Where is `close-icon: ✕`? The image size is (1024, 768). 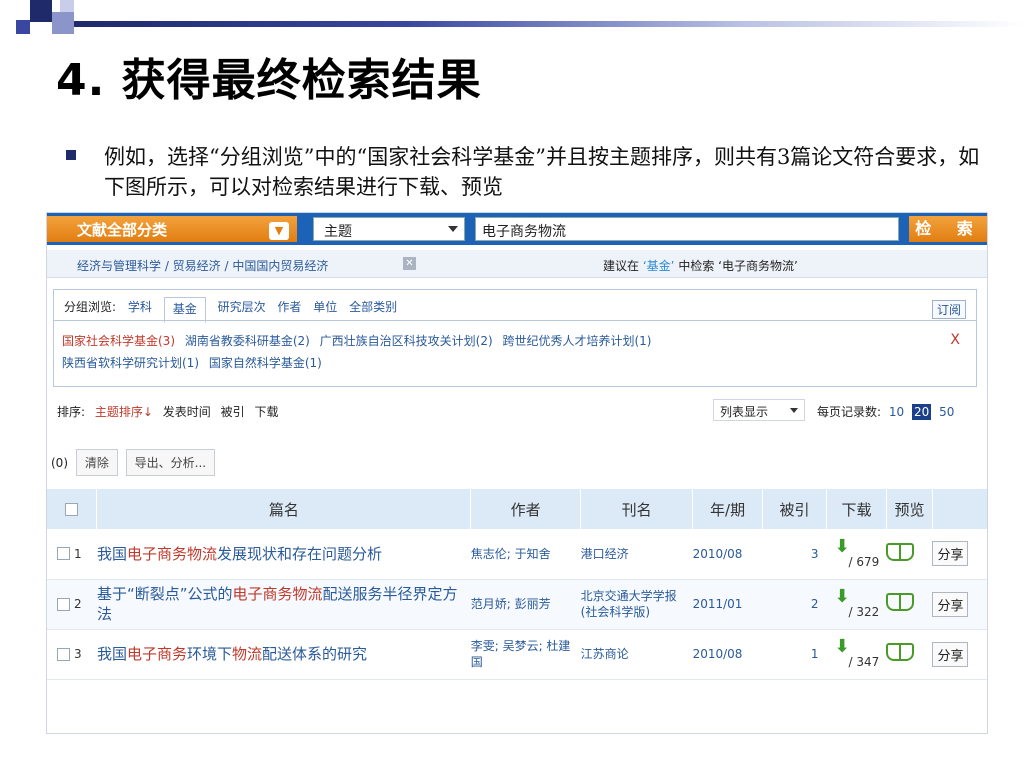 close-icon: ✕ is located at coordinates (409, 263).